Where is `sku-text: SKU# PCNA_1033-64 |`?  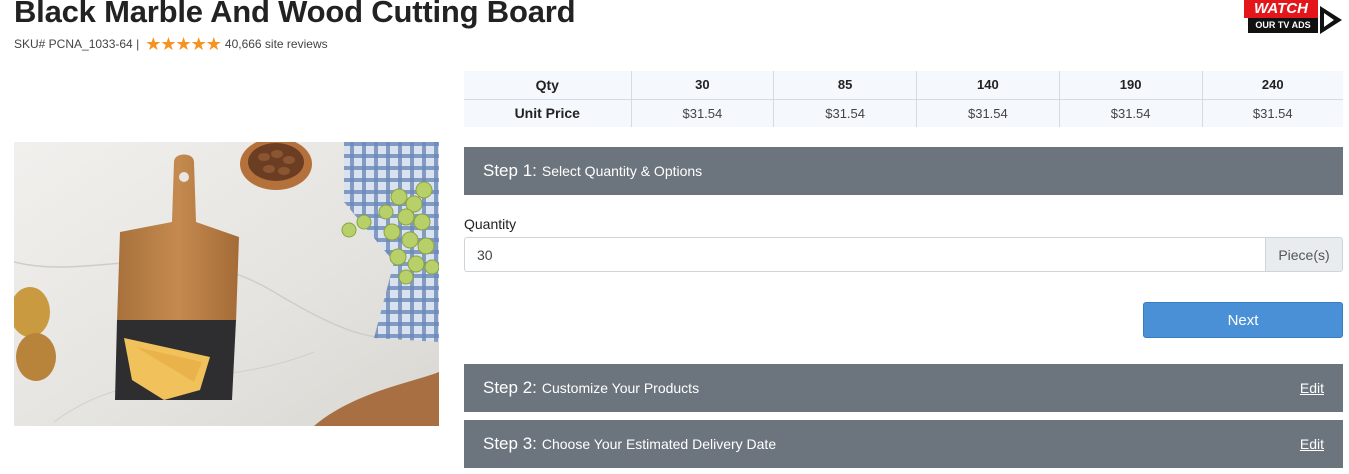
sku-text: SKU# PCNA_1033-64 | is located at coordinates (77, 44).